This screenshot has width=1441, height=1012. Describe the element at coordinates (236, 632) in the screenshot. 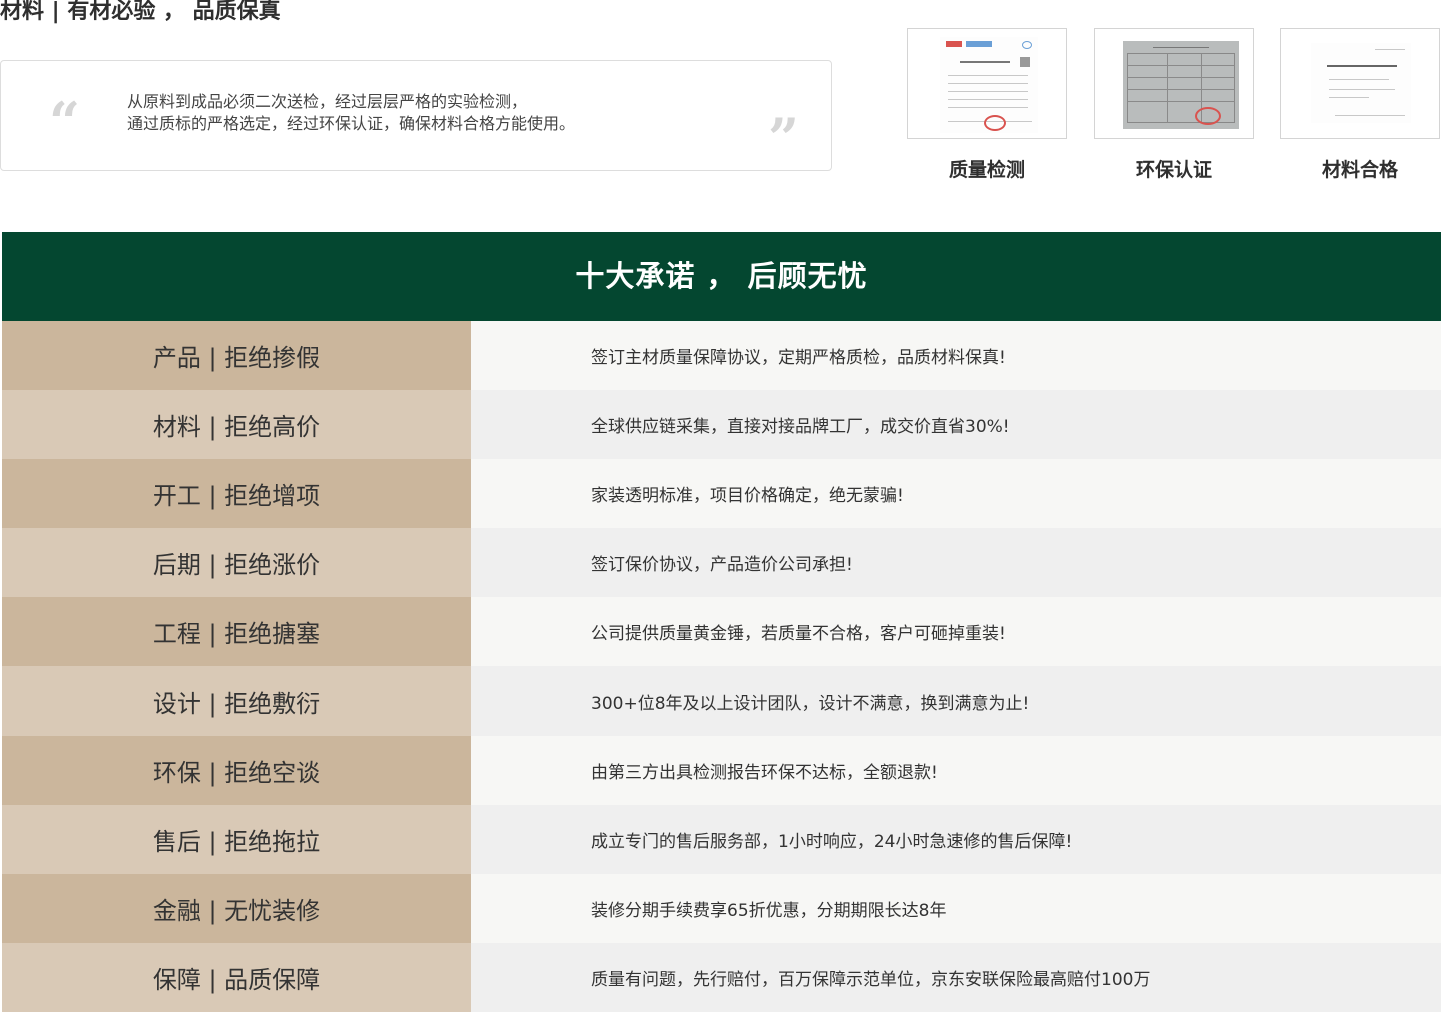

I see `promise-label: 工程 | 拒绝搪塞` at that location.